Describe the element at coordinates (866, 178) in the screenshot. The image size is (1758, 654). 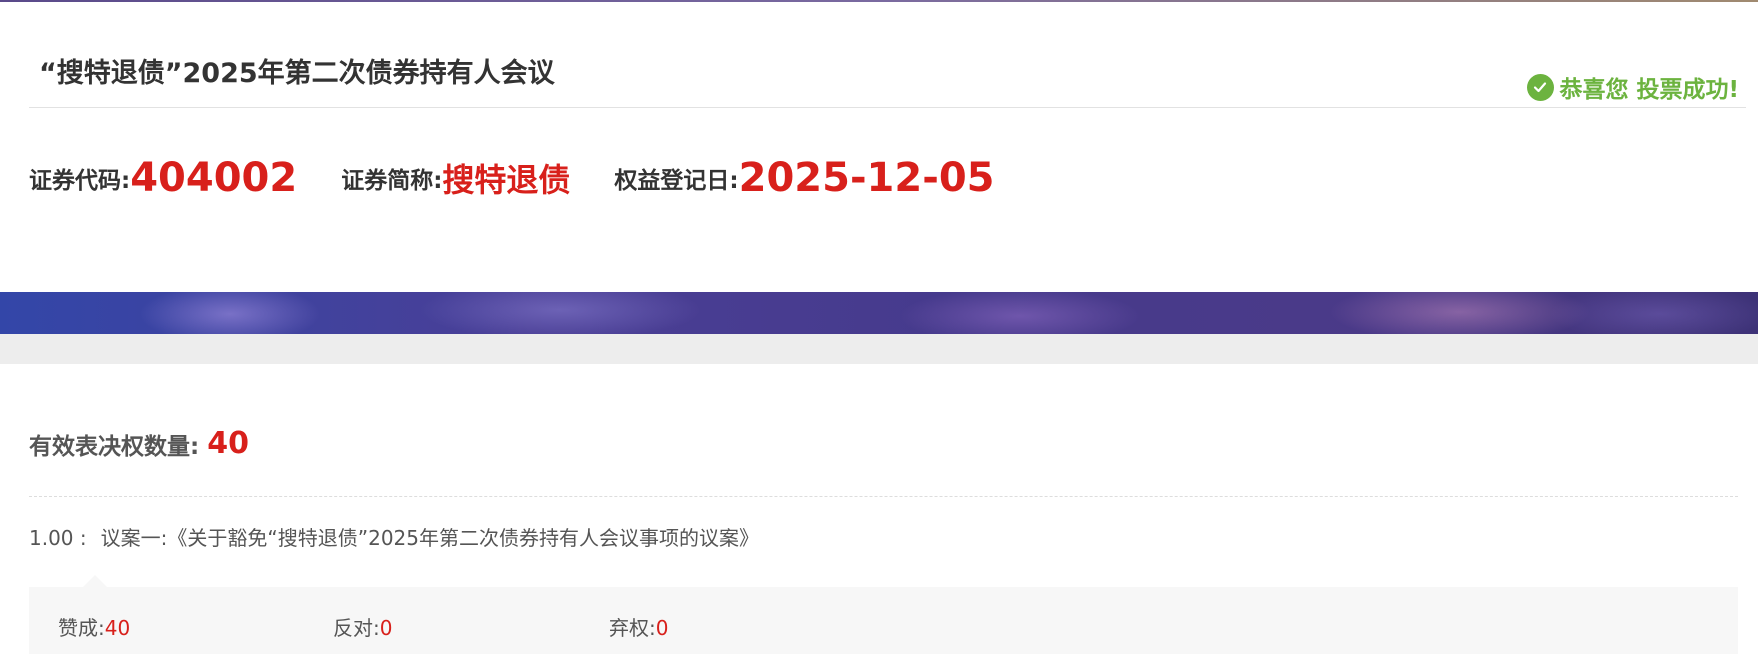
I see `record-date-value: 2025-12-05` at that location.